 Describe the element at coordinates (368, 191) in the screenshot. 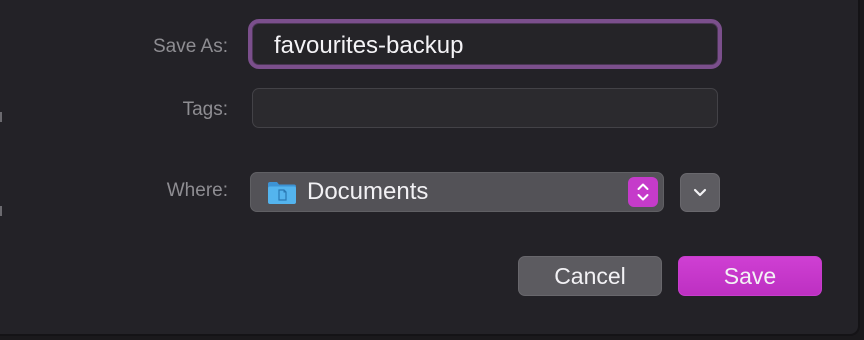

I see `where-value: Documents` at that location.